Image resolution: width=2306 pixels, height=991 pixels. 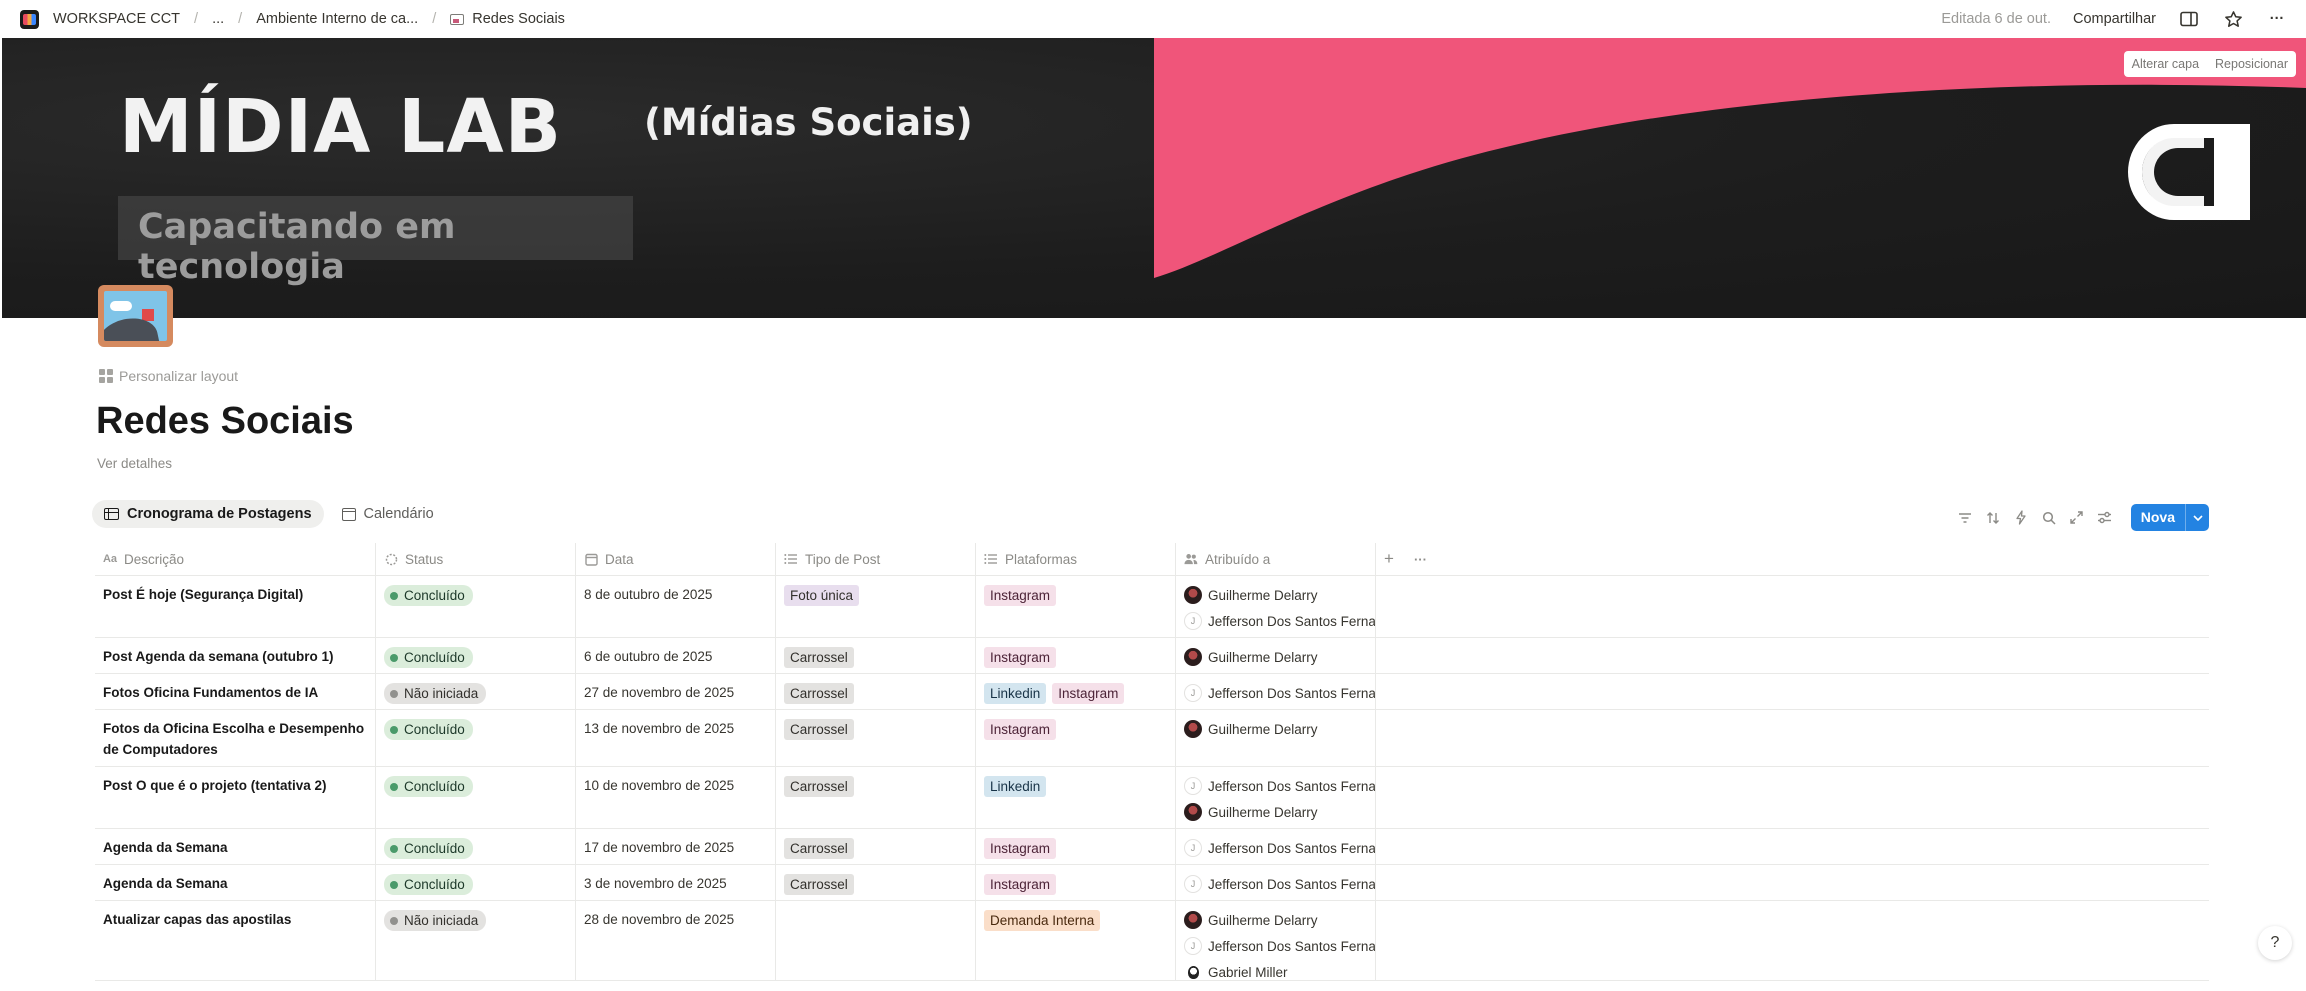 What do you see at coordinates (676, 797) in the screenshot?
I see `cell-data: 10 de novembro de 2025` at bounding box center [676, 797].